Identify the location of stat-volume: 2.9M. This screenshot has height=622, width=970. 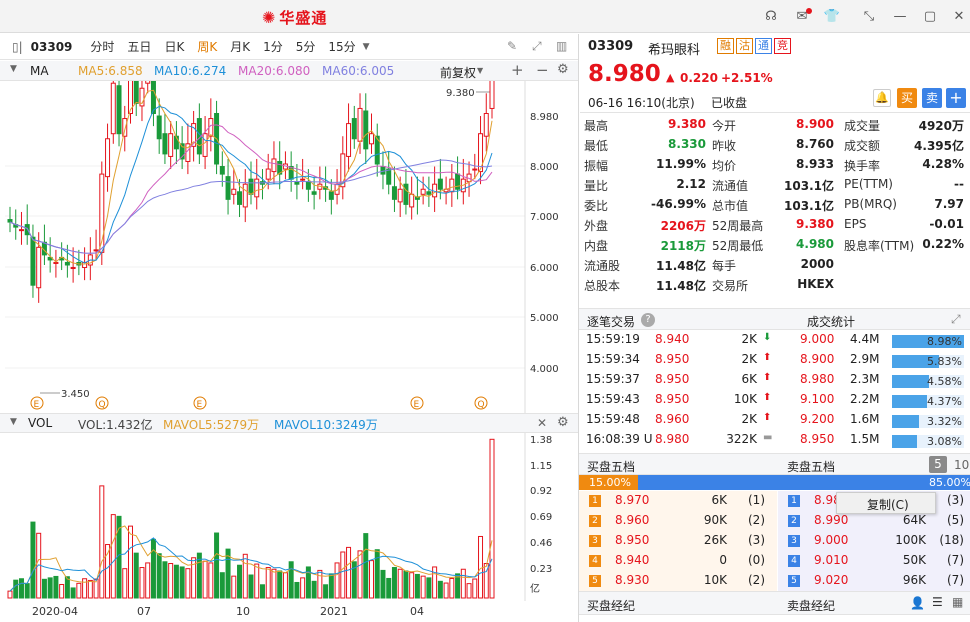
(865, 359).